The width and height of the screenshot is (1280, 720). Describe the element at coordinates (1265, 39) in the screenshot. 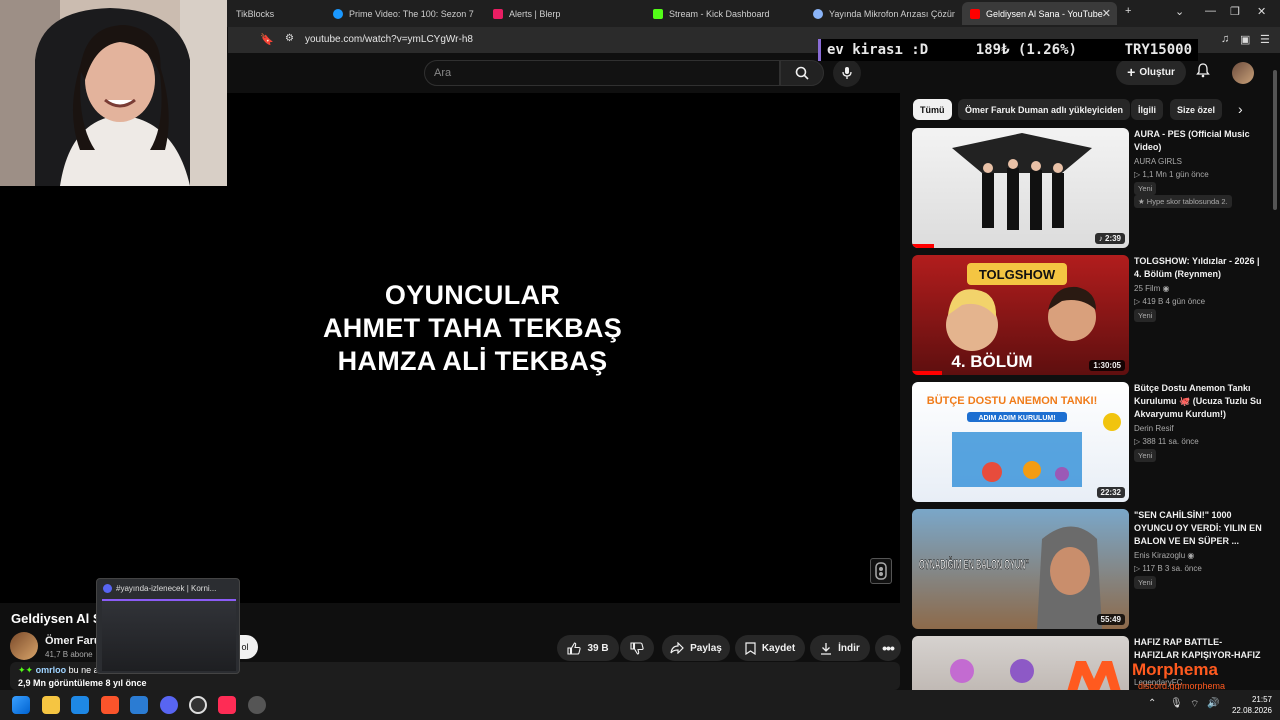

I see `menu-icon: ☰` at that location.